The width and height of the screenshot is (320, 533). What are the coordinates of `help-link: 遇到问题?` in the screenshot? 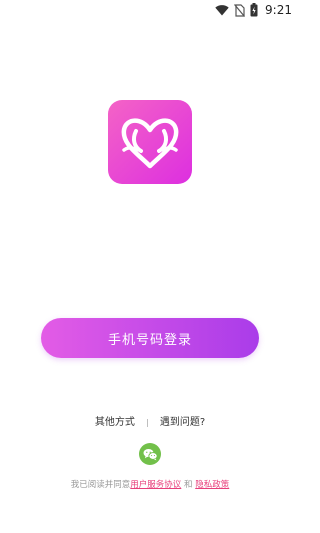 It's located at (182, 423).